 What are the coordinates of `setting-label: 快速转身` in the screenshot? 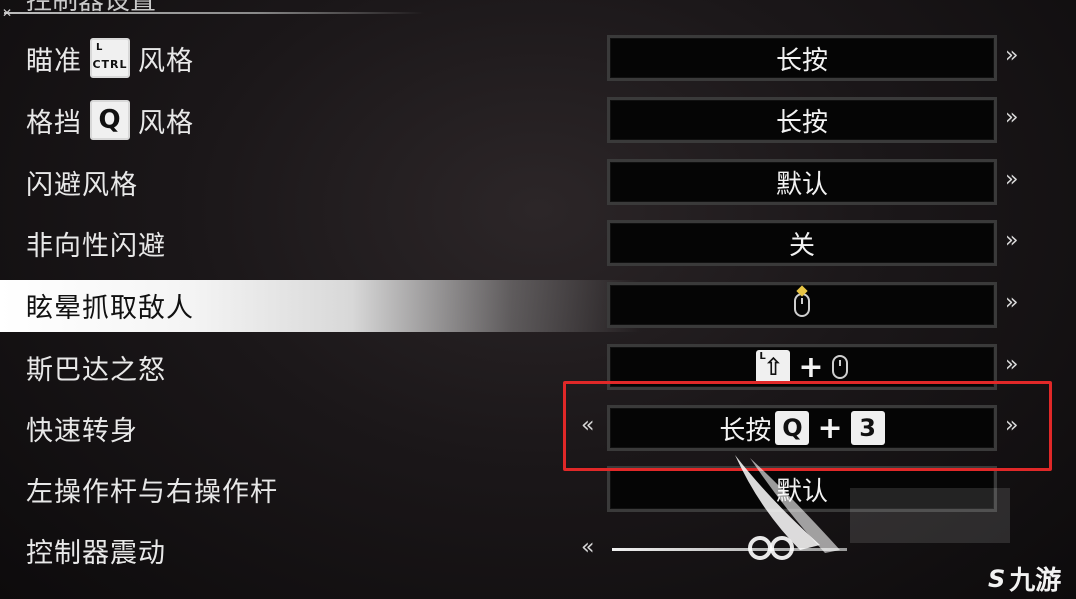 It's located at (82, 428).